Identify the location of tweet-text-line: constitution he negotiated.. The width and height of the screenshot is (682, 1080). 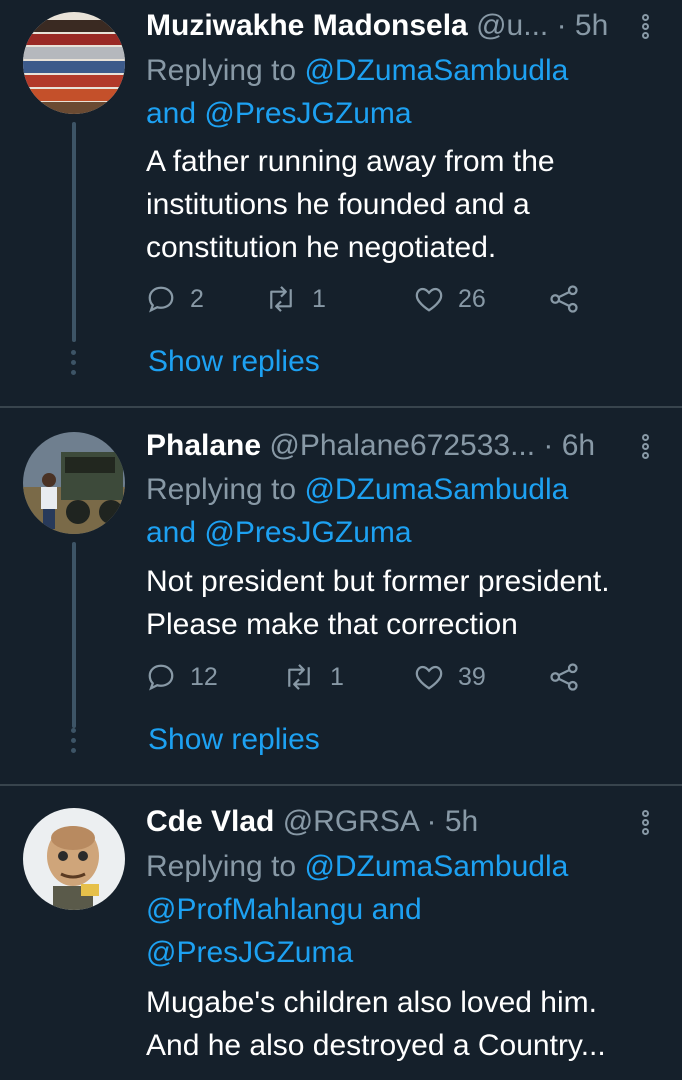
(321, 247).